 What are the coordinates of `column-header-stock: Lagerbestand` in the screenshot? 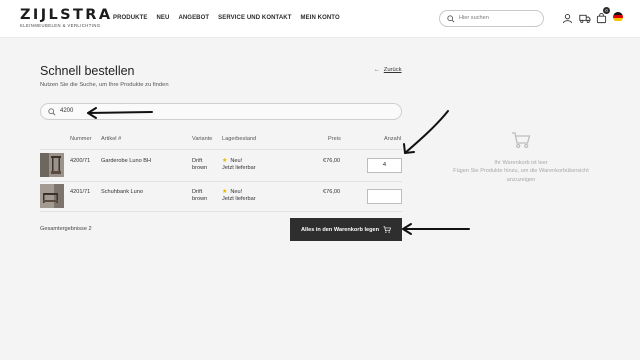 It's located at (239, 139).